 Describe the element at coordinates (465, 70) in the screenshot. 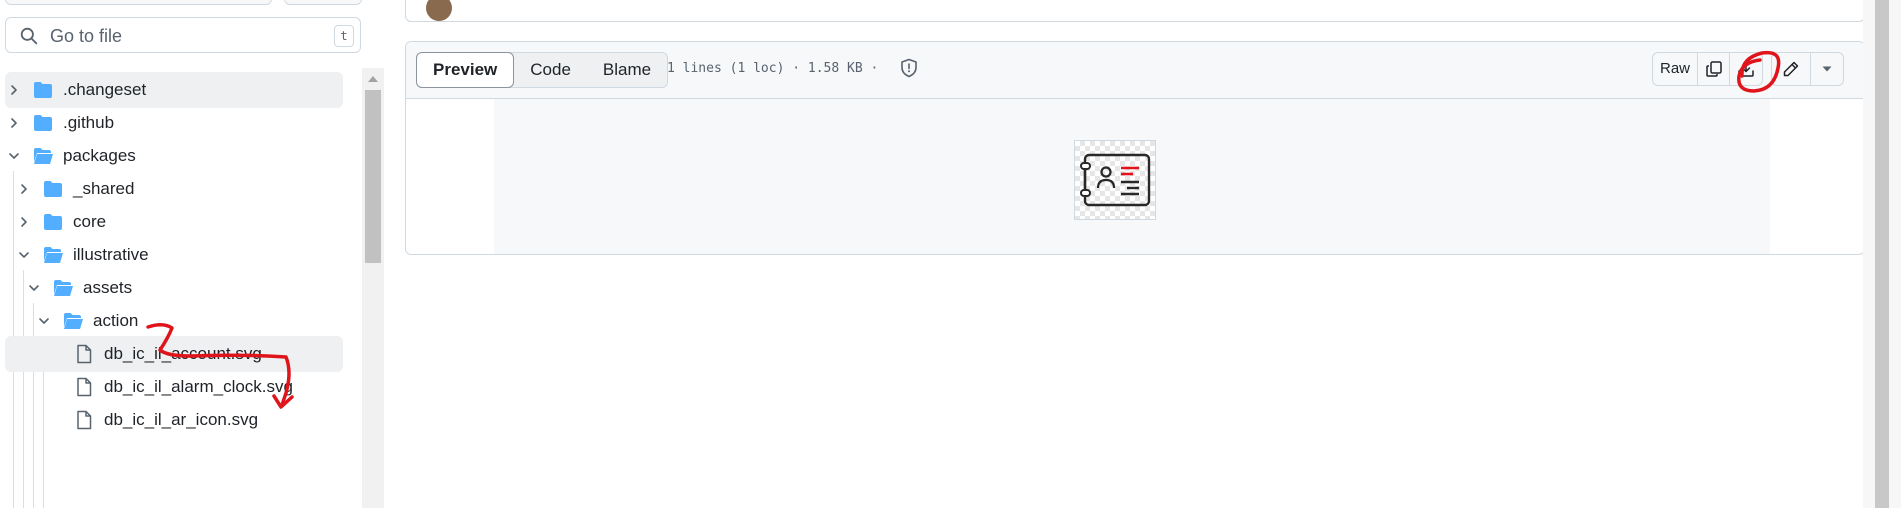

I see `tab-preview: Preview` at that location.